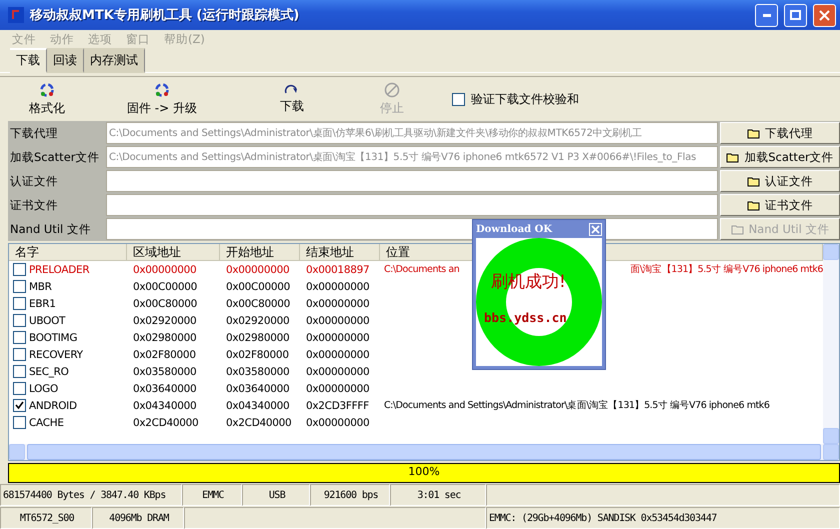  What do you see at coordinates (780, 181) in the screenshot?
I see `browse-button: 认证文件` at bounding box center [780, 181].